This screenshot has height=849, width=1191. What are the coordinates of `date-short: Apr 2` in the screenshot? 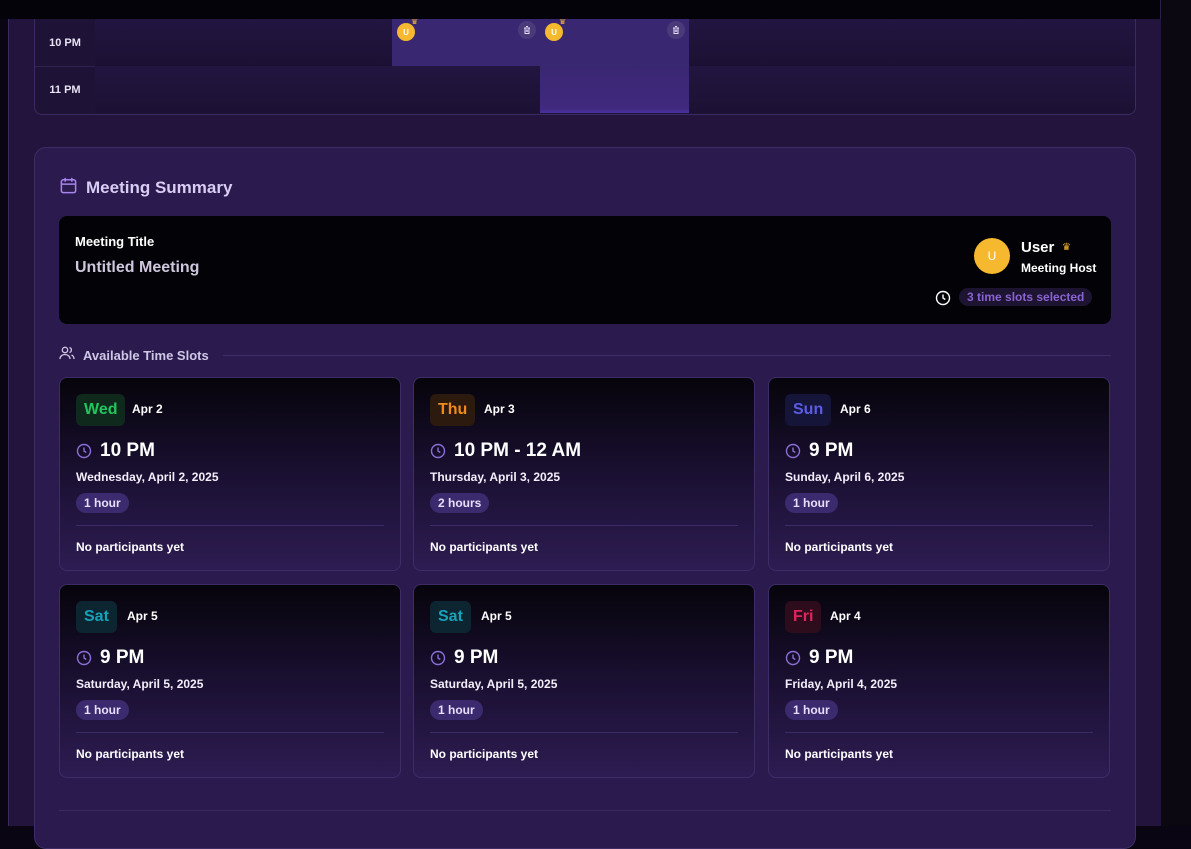 It's located at (147, 409).